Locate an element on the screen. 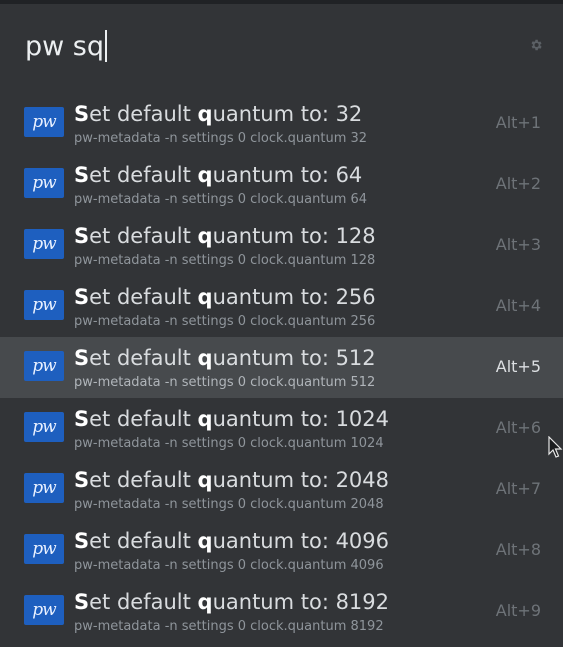 This screenshot has width=563, height=647. result-title: Set default quantum to: 4096 is located at coordinates (231, 541).